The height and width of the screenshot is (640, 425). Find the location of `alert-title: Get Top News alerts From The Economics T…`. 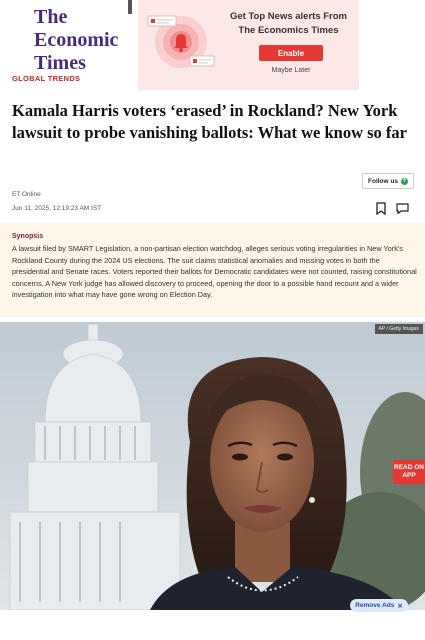

alert-title: Get Top News alerts From The Economics T… is located at coordinates (288, 23).